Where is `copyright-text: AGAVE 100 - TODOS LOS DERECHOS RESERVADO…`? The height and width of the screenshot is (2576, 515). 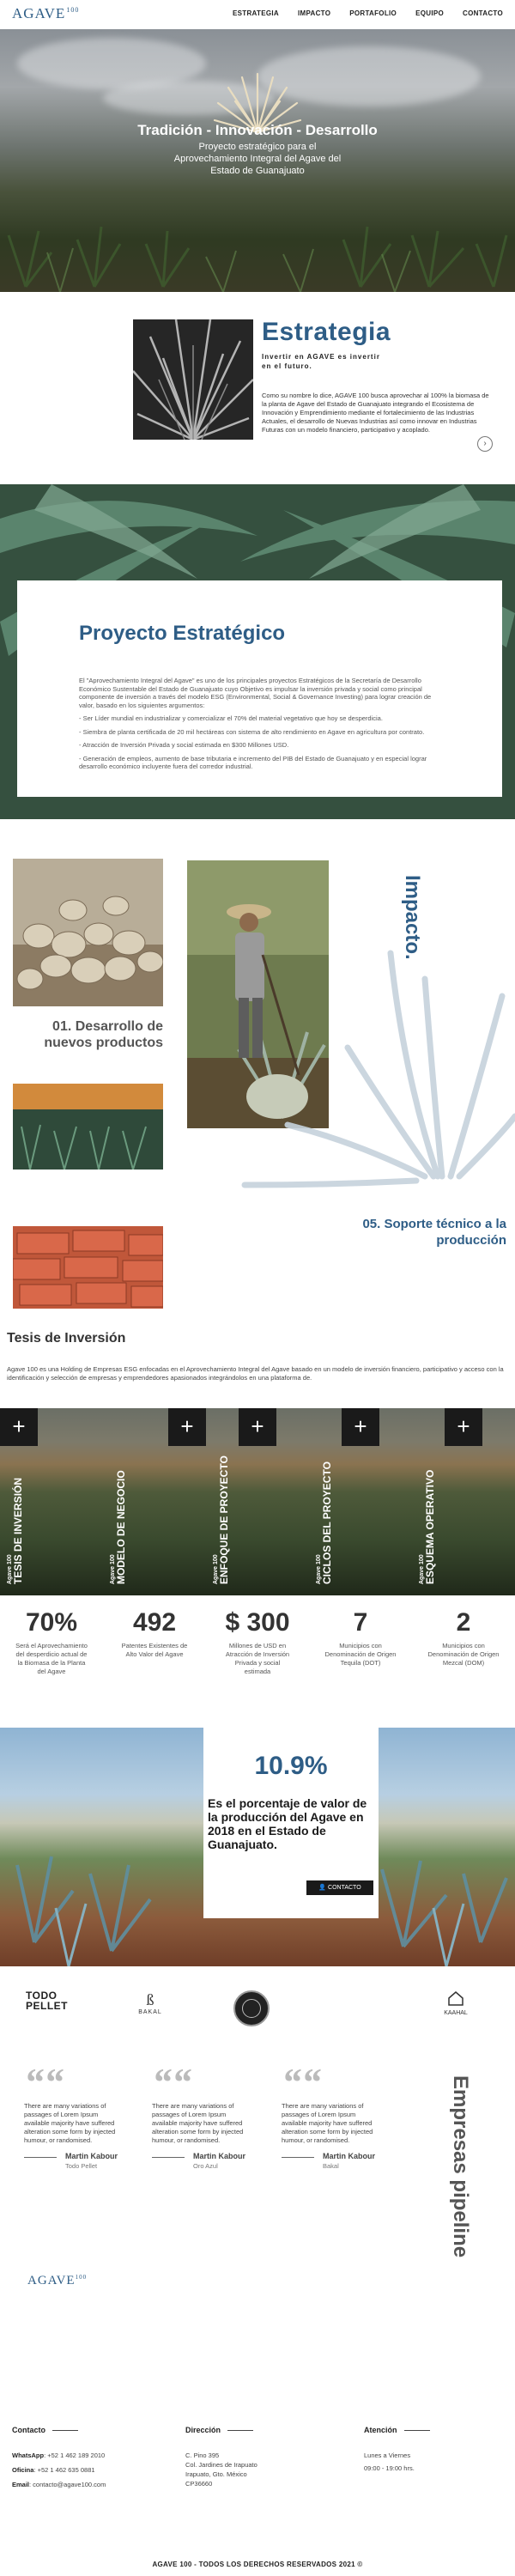 copyright-text: AGAVE 100 - TODOS LOS DERECHOS RESERVADO… is located at coordinates (257, 2565).